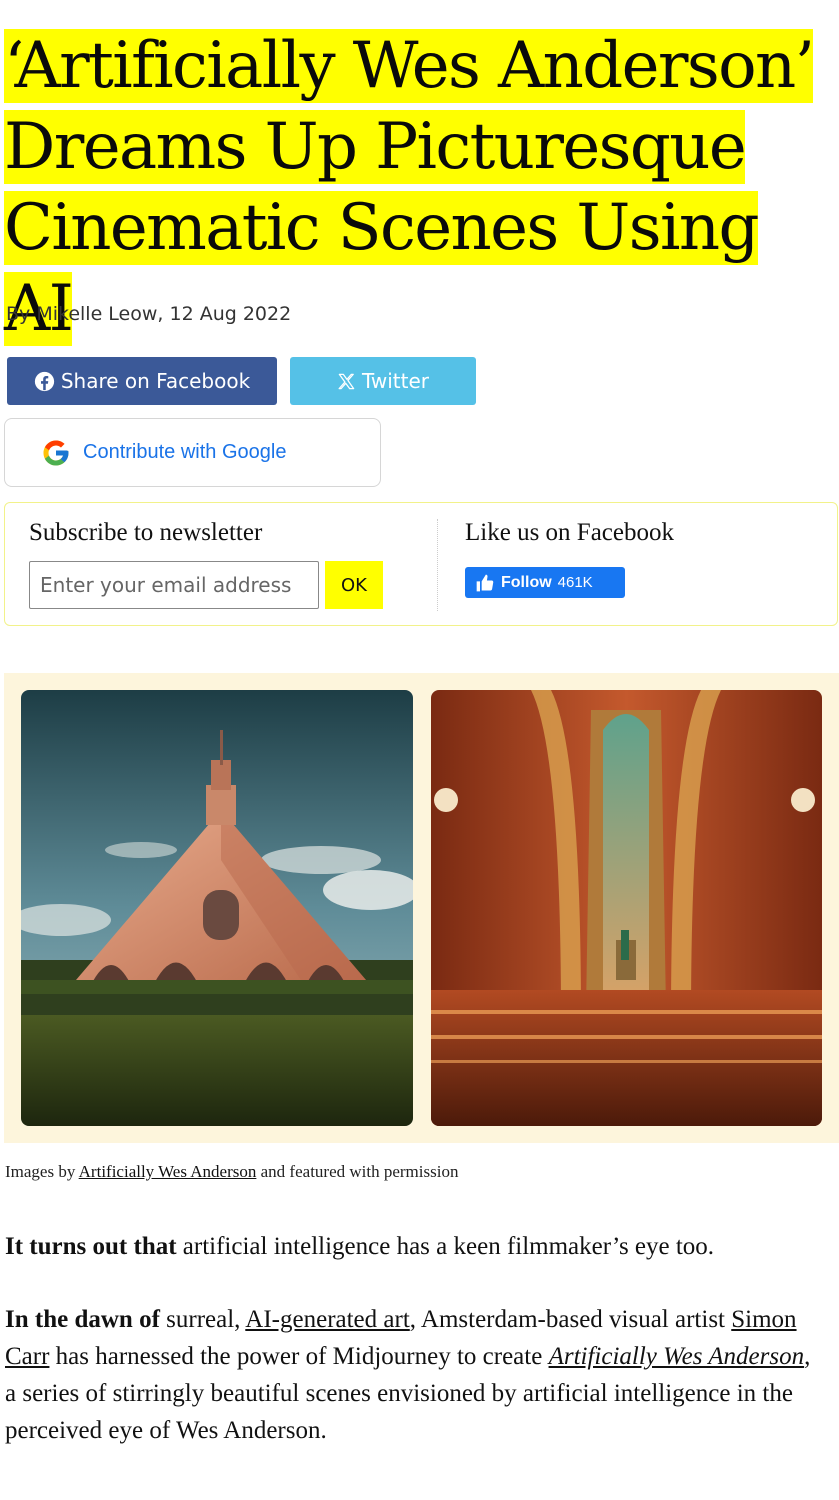 The height and width of the screenshot is (1500, 839). I want to click on p2-text-1: surreal,, so click(202, 1319).